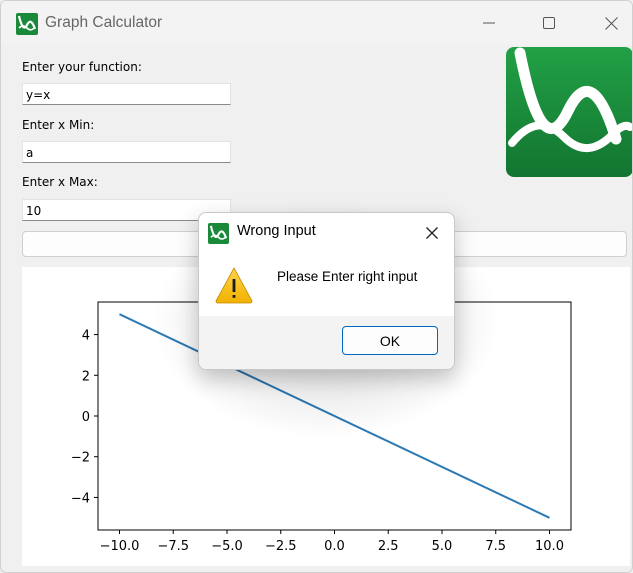 This screenshot has height=573, width=633. I want to click on function-input: y=x, so click(126, 94).